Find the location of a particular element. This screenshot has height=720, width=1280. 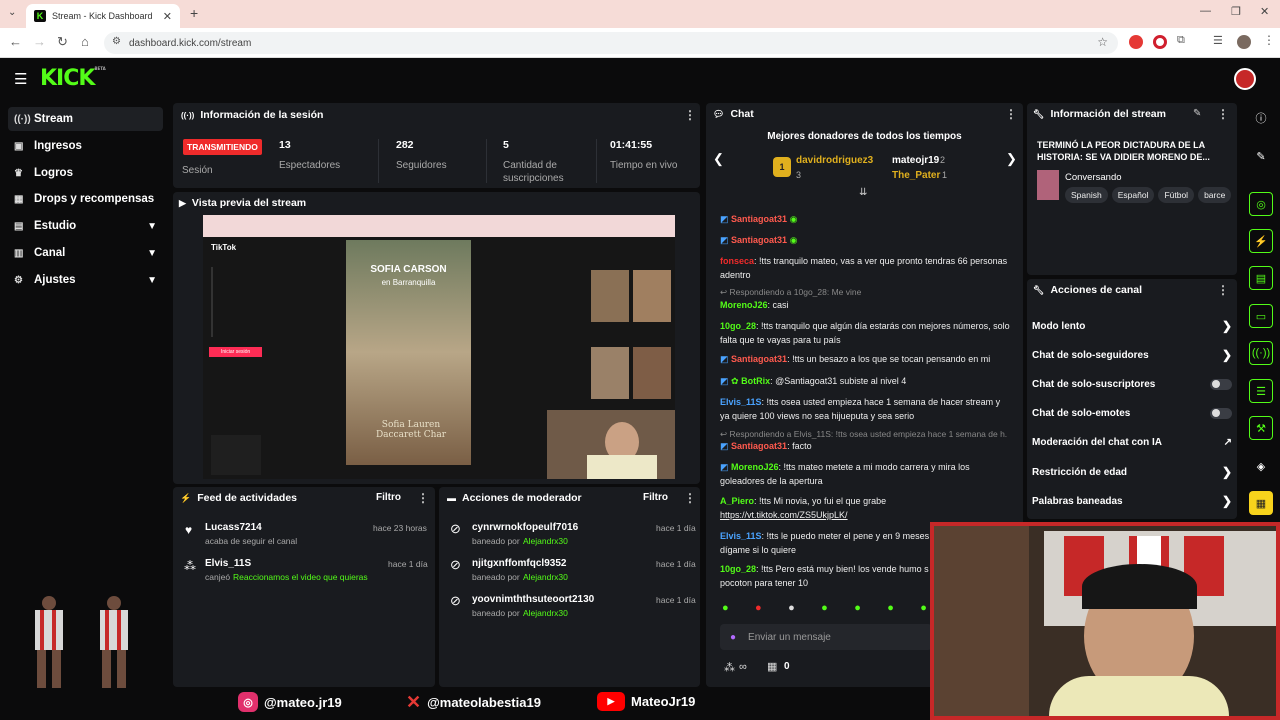

window-close-icon: ✕ is located at coordinates (1264, 11).